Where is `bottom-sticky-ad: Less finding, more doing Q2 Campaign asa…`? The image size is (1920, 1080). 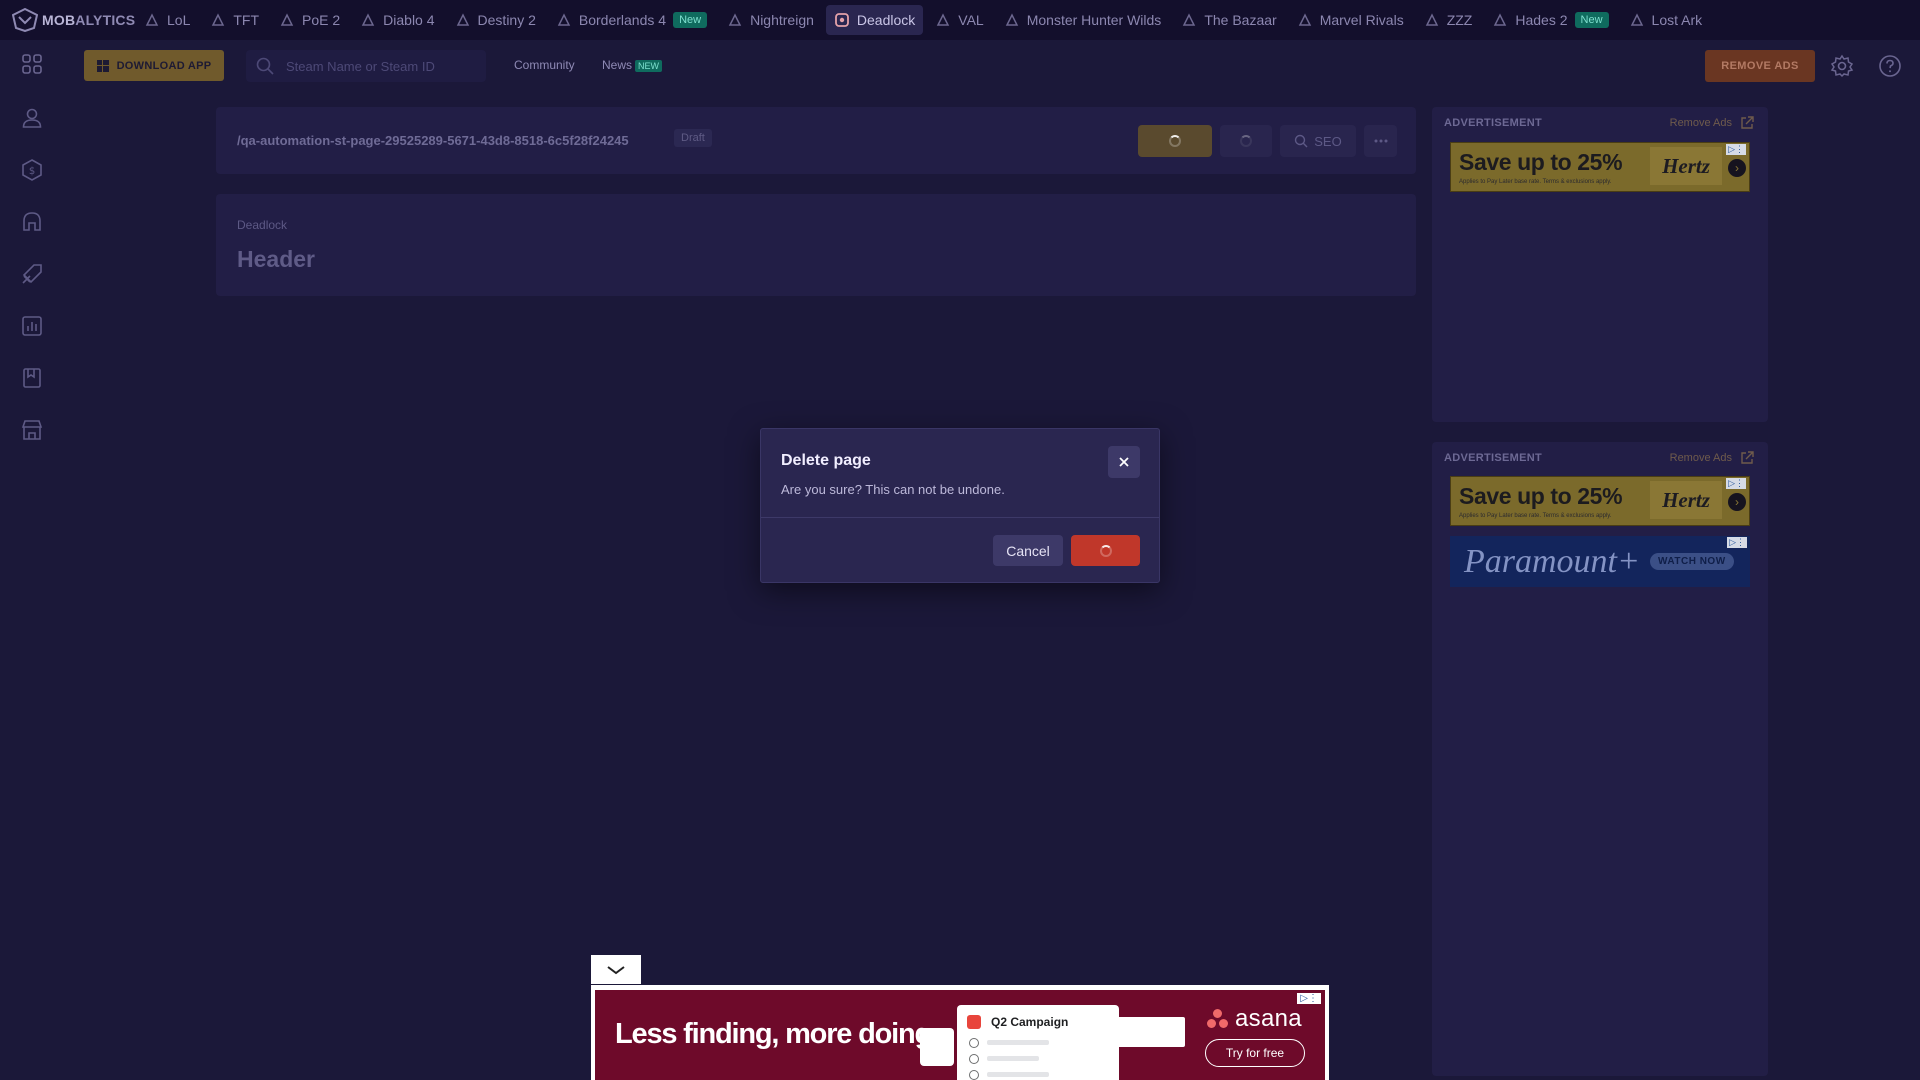 bottom-sticky-ad: Less finding, more doing Q2 Campaign asa… is located at coordinates (960, 1032).